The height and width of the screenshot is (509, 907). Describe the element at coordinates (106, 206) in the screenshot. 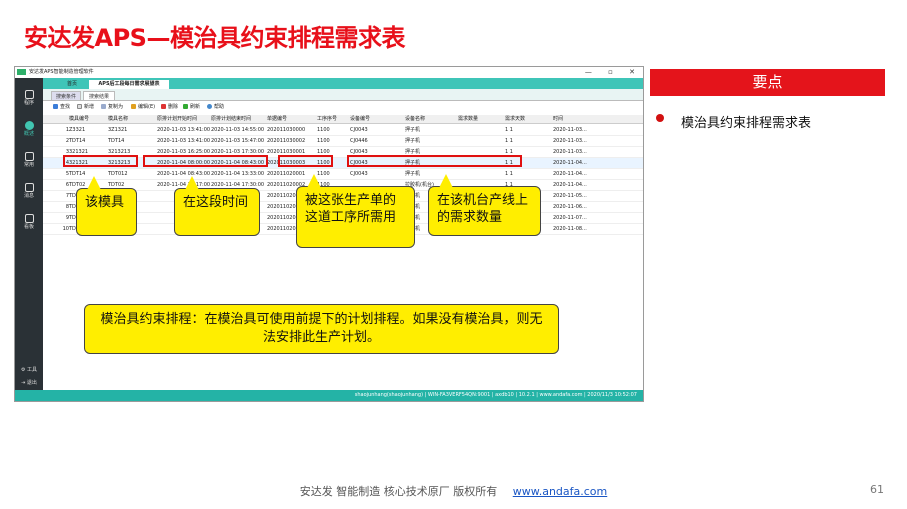

I see `callout-mold: 该模具` at that location.